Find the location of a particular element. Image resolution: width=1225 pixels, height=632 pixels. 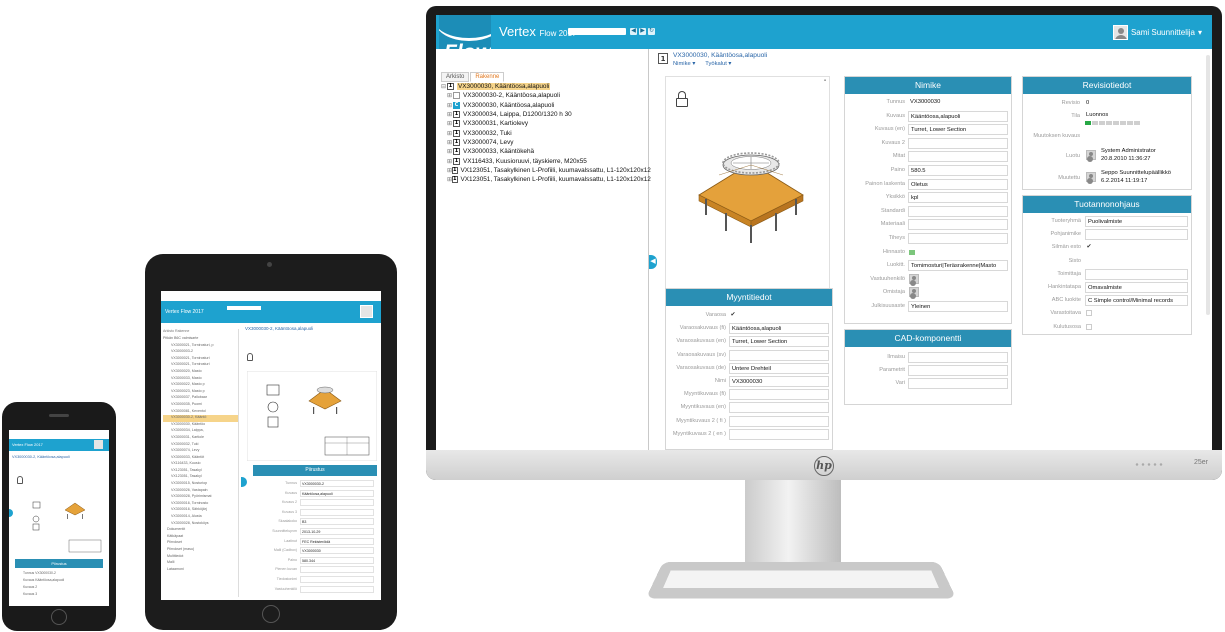

tree-item: ⊞ 1 VX3000032, Tuki is located at coordinates (543, 132).